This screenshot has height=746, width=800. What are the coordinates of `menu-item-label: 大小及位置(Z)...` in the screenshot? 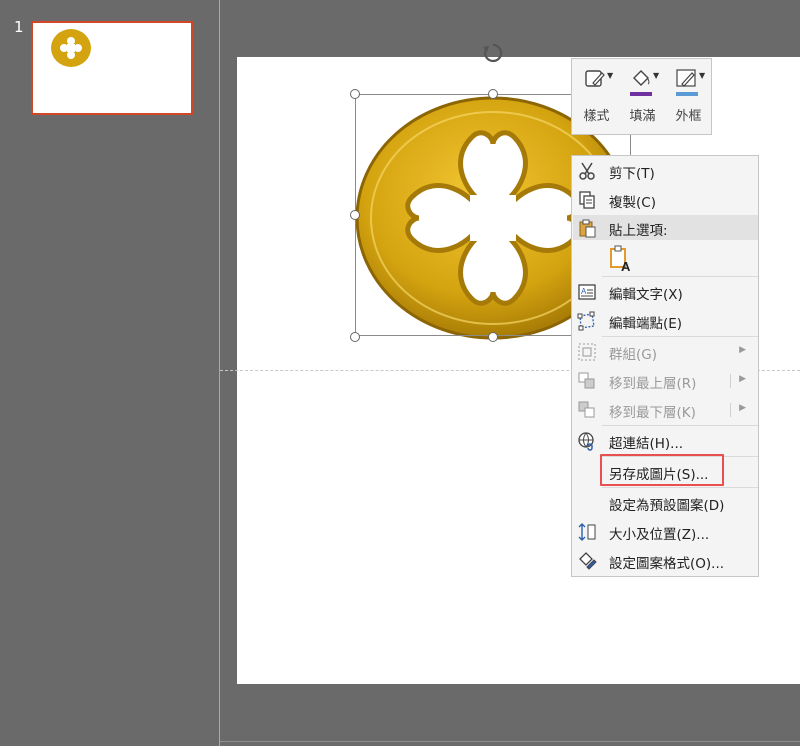 It's located at (659, 535).